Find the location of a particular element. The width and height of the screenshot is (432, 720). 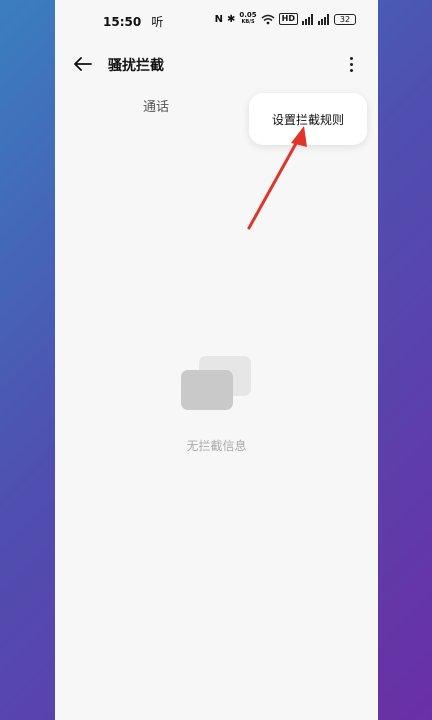

empty-state-text: 无拦截信息 is located at coordinates (216, 446).